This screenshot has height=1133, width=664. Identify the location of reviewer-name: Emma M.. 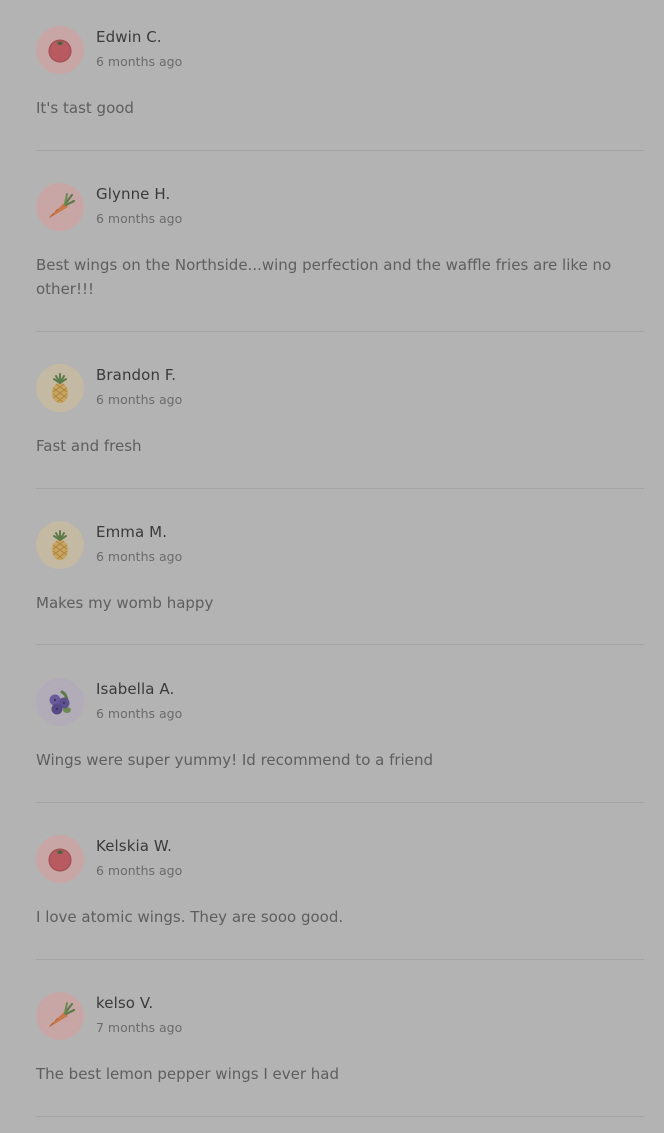
(132, 532).